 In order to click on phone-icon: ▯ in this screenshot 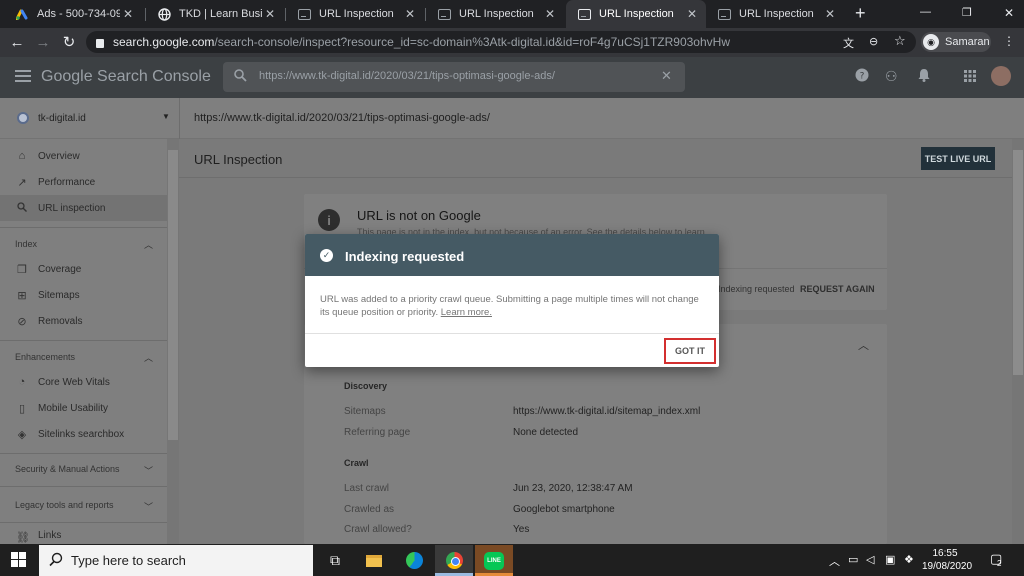, I will do `click(22, 409)`.